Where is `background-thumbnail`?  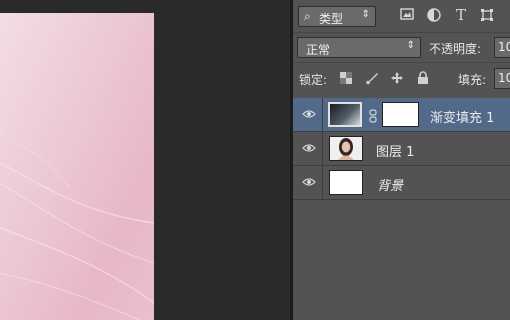
background-thumbnail is located at coordinates (346, 182).